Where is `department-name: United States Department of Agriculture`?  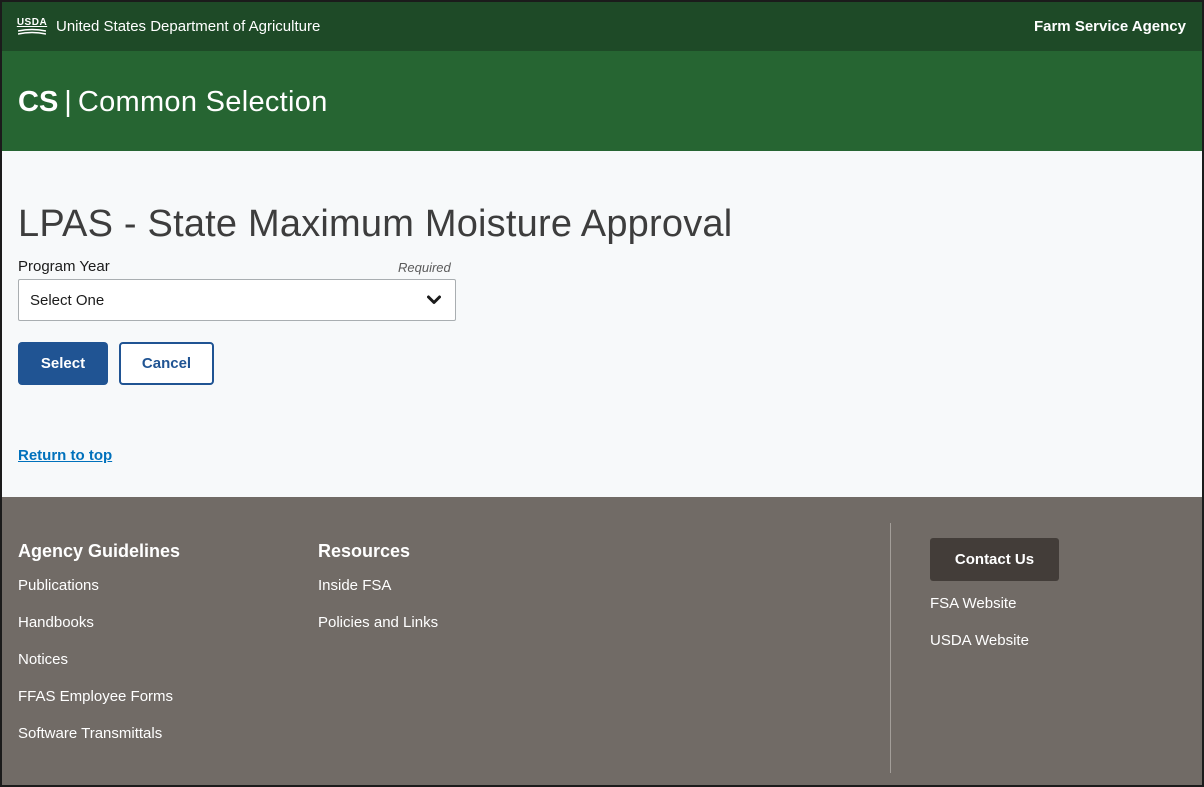 department-name: United States Department of Agriculture is located at coordinates (188, 26).